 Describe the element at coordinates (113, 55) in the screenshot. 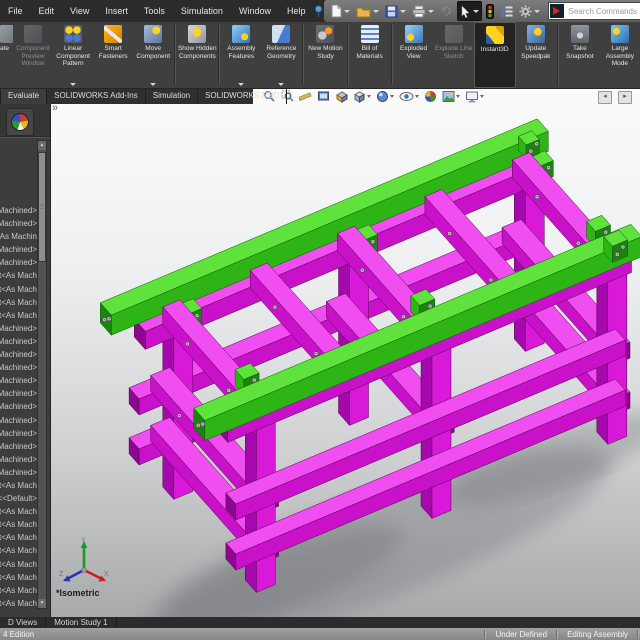

I see `smart-fasteners-button: Smart Fasteners` at that location.